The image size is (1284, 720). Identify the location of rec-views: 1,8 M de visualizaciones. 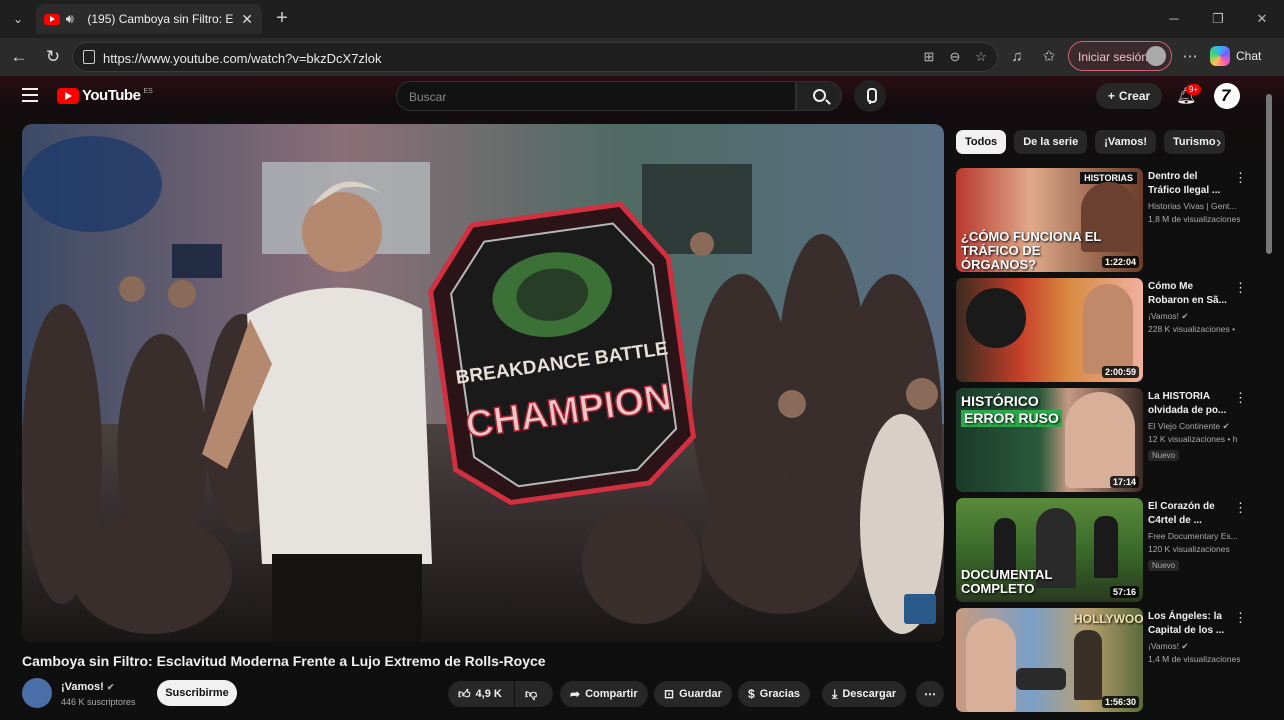
(1194, 219).